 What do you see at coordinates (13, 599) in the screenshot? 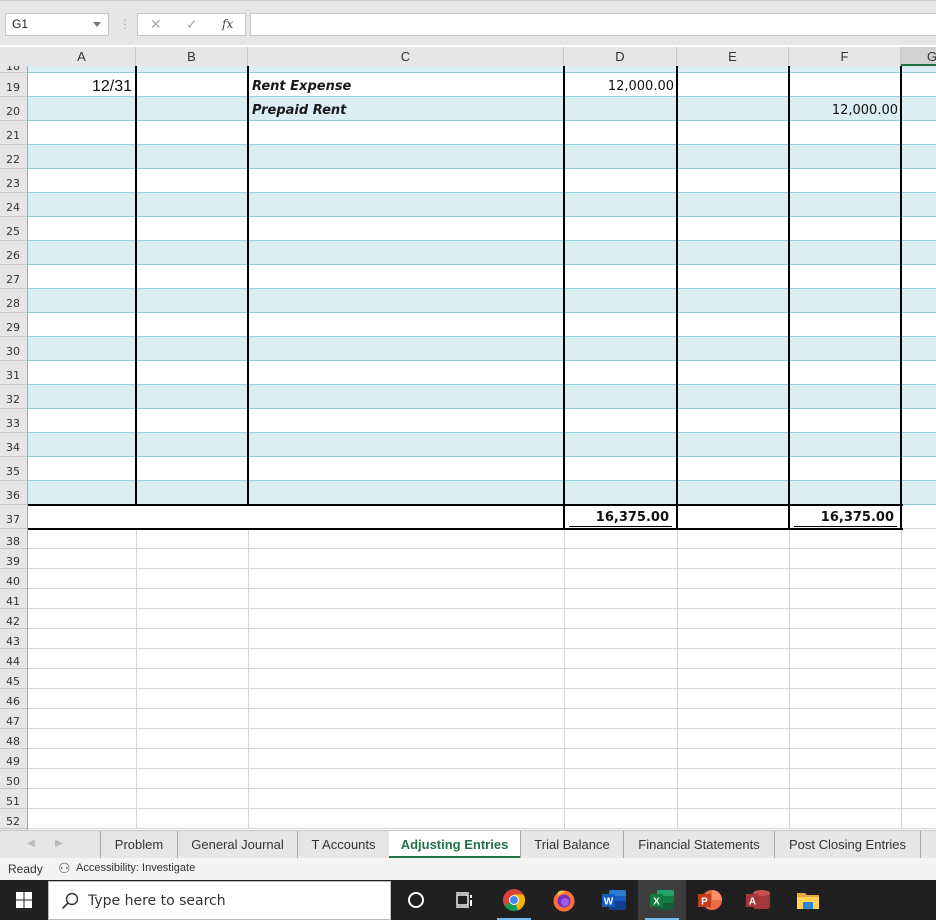
I see `row-header-41: 41` at bounding box center [13, 599].